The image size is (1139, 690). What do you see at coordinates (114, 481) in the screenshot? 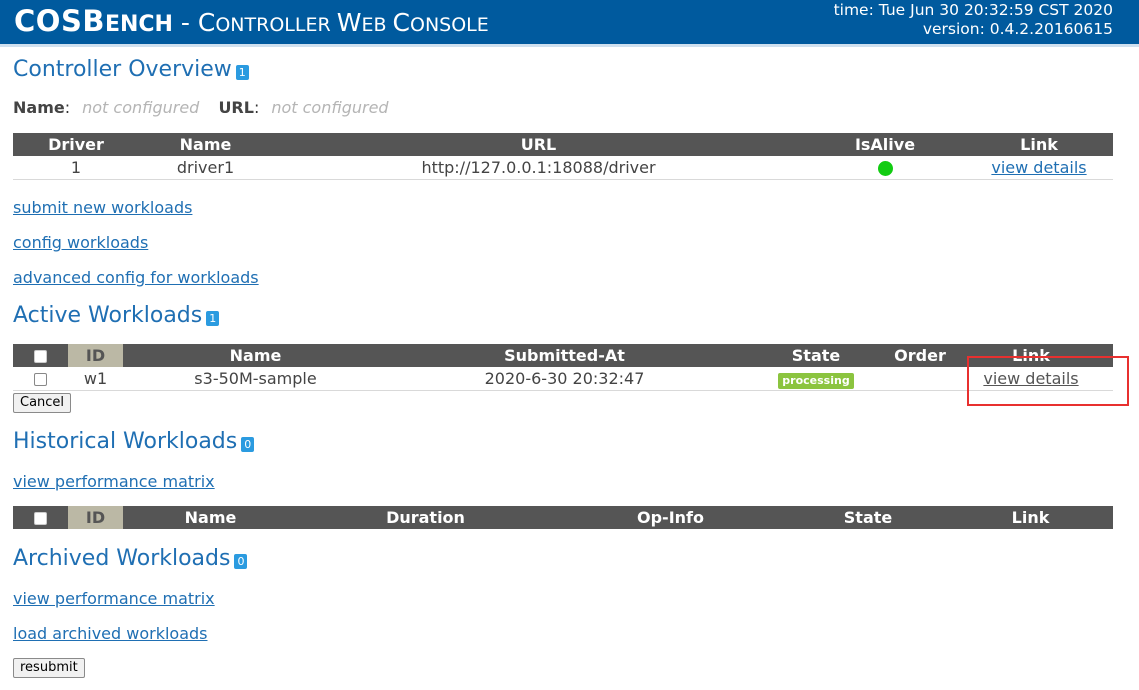
I see `historical-performance-matrix-link: view performance matrix` at bounding box center [114, 481].